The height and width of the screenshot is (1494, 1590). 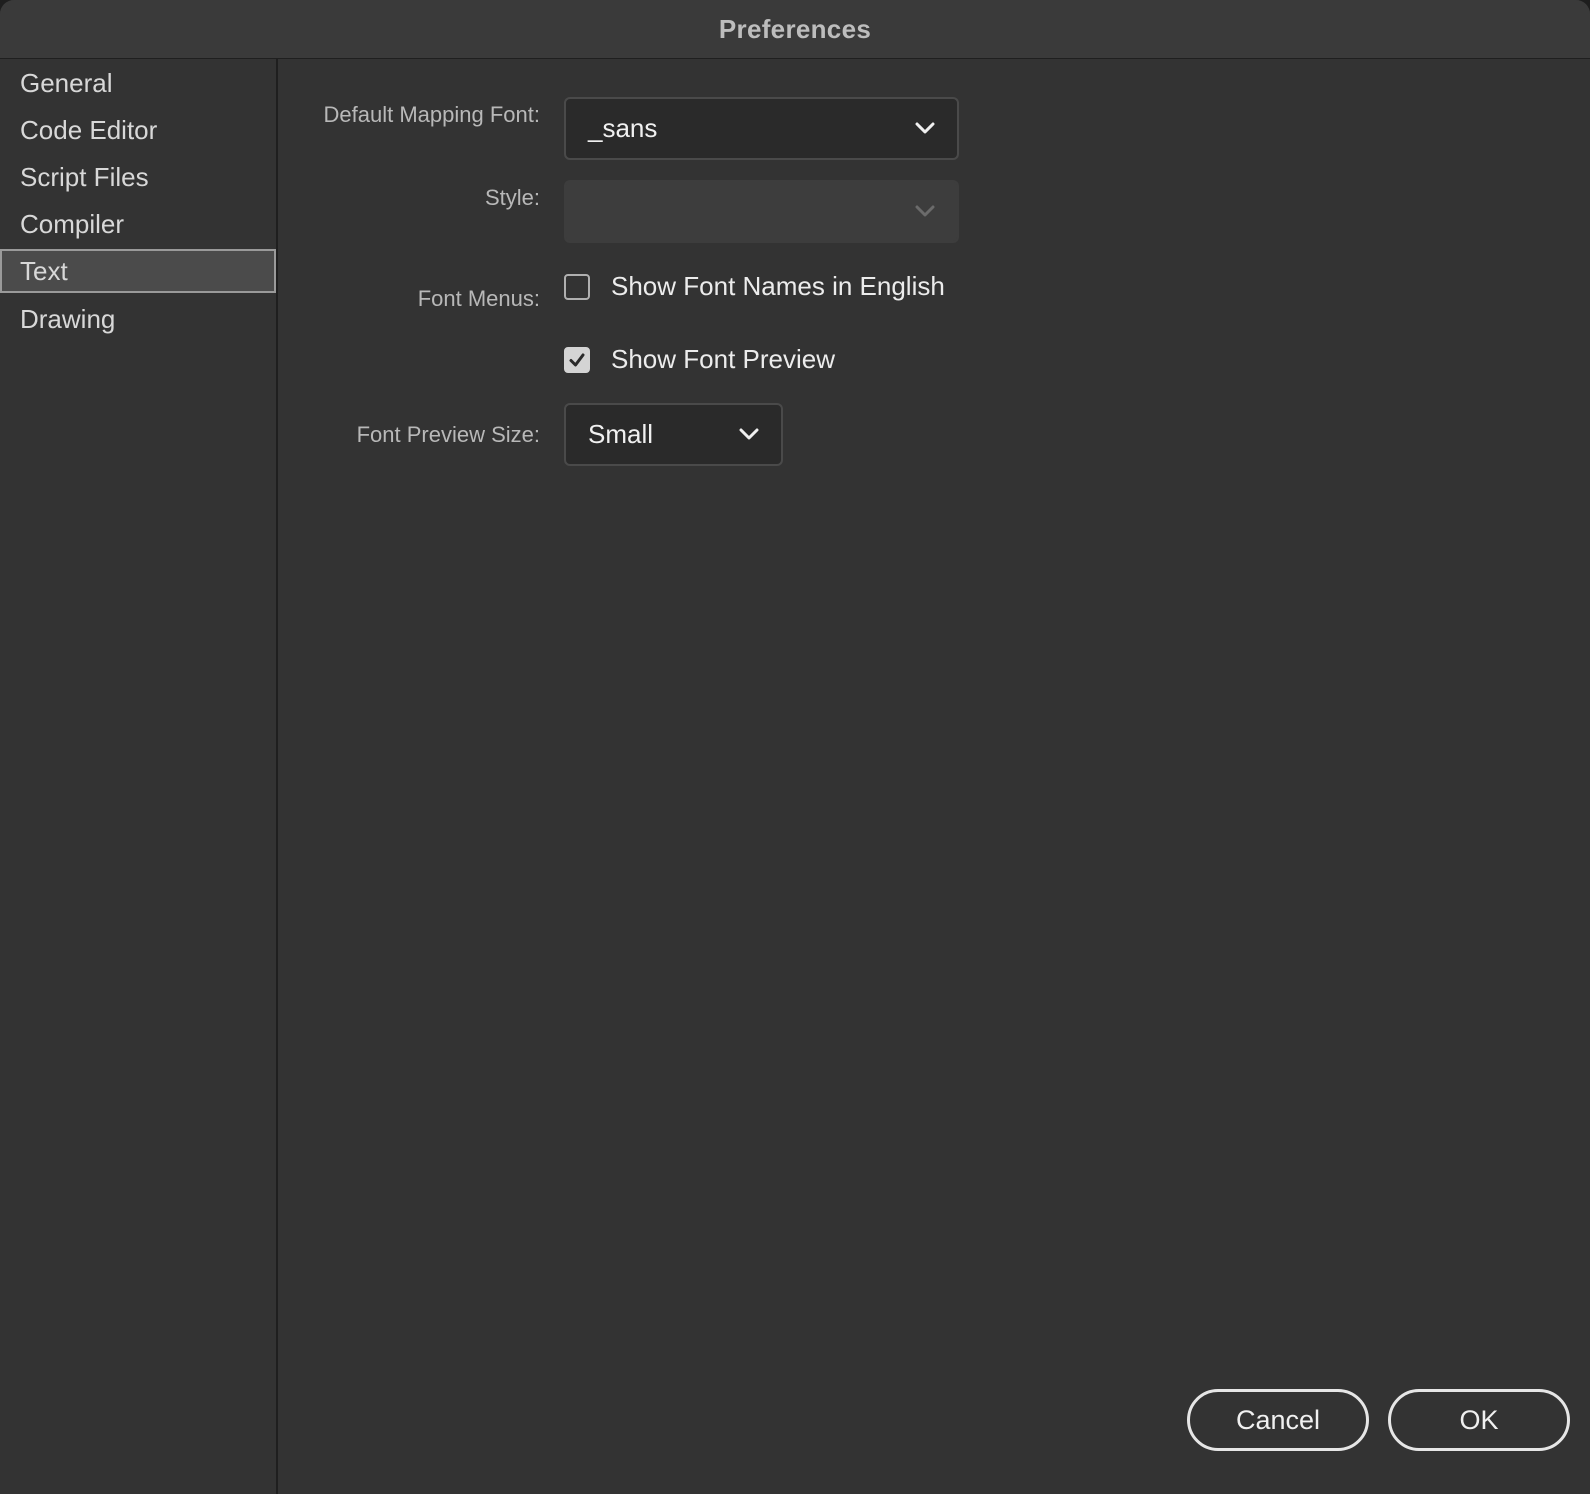 What do you see at coordinates (778, 286) in the screenshot?
I see `show-font-names-english-label: Show Font Names in English` at bounding box center [778, 286].